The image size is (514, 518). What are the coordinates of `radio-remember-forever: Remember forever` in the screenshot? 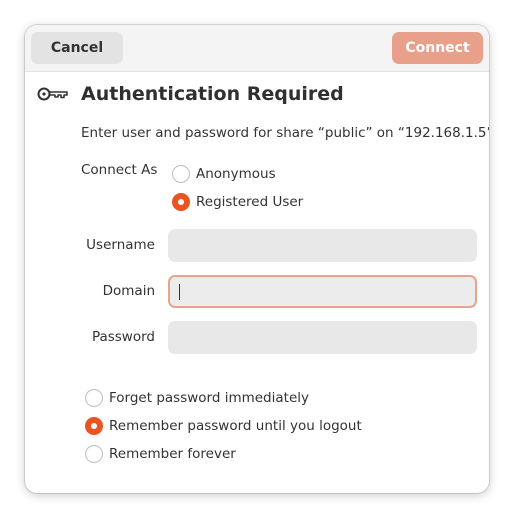 It's located at (160, 454).